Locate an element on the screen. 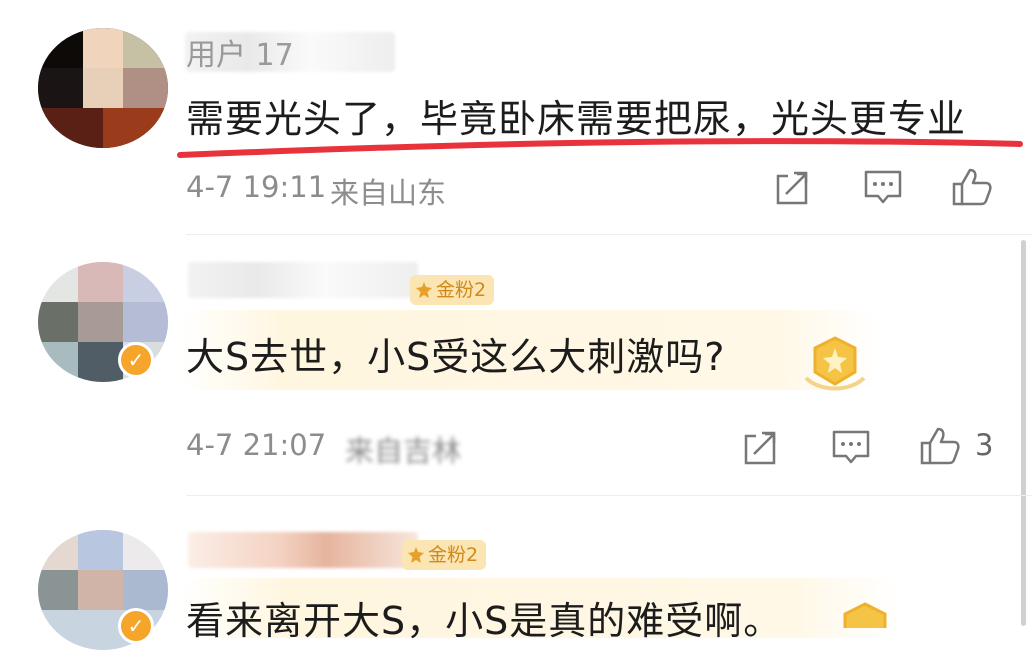 The image size is (1032, 650). gold-badge-icon is located at coordinates (416, 555).